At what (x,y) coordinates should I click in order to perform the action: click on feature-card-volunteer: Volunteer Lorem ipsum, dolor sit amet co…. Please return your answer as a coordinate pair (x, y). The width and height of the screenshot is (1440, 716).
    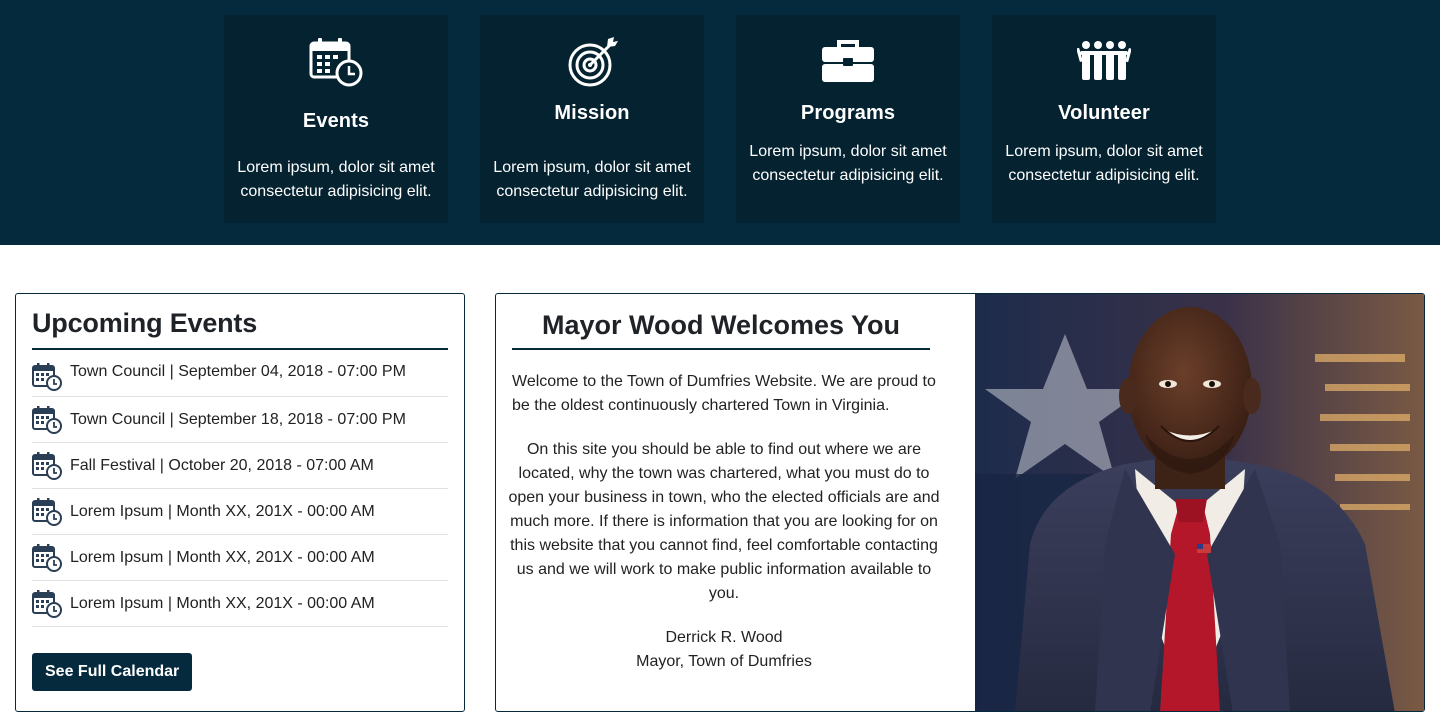
    Looking at the image, I should click on (1104, 119).